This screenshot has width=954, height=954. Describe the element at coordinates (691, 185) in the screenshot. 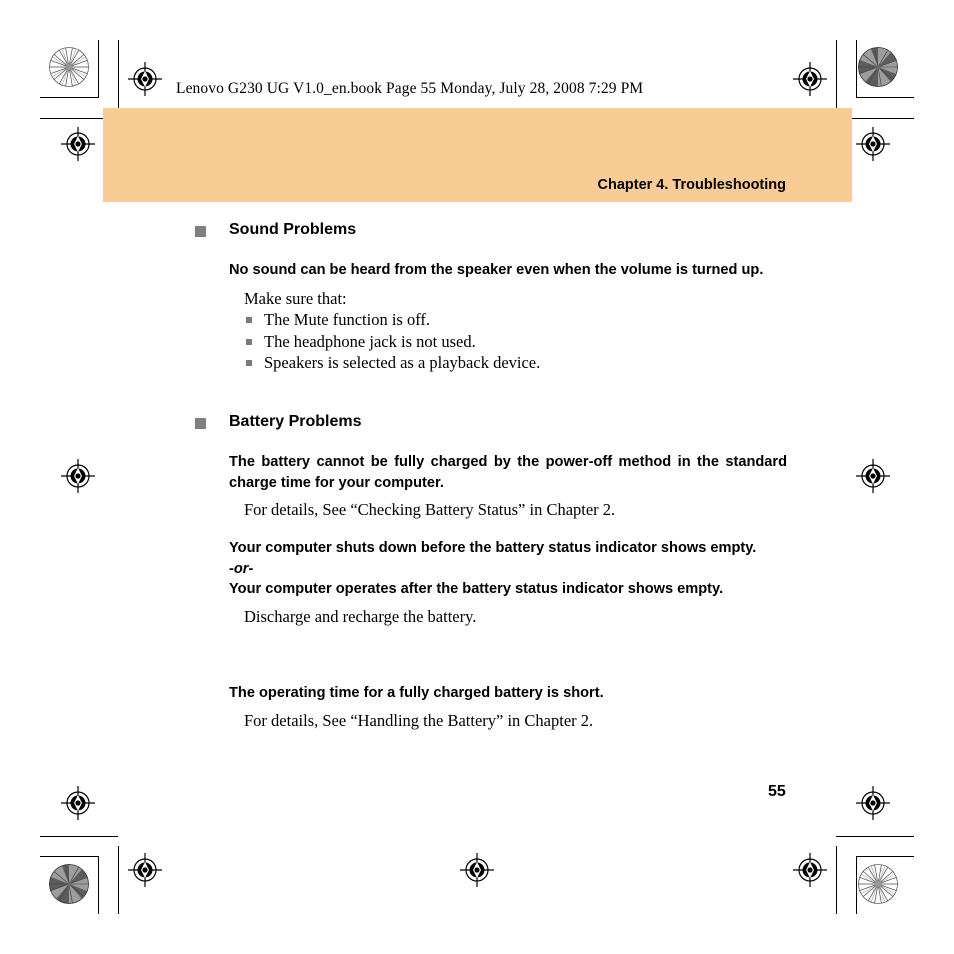

I see `chapter-title: Chapter 4. Troubleshooting` at that location.